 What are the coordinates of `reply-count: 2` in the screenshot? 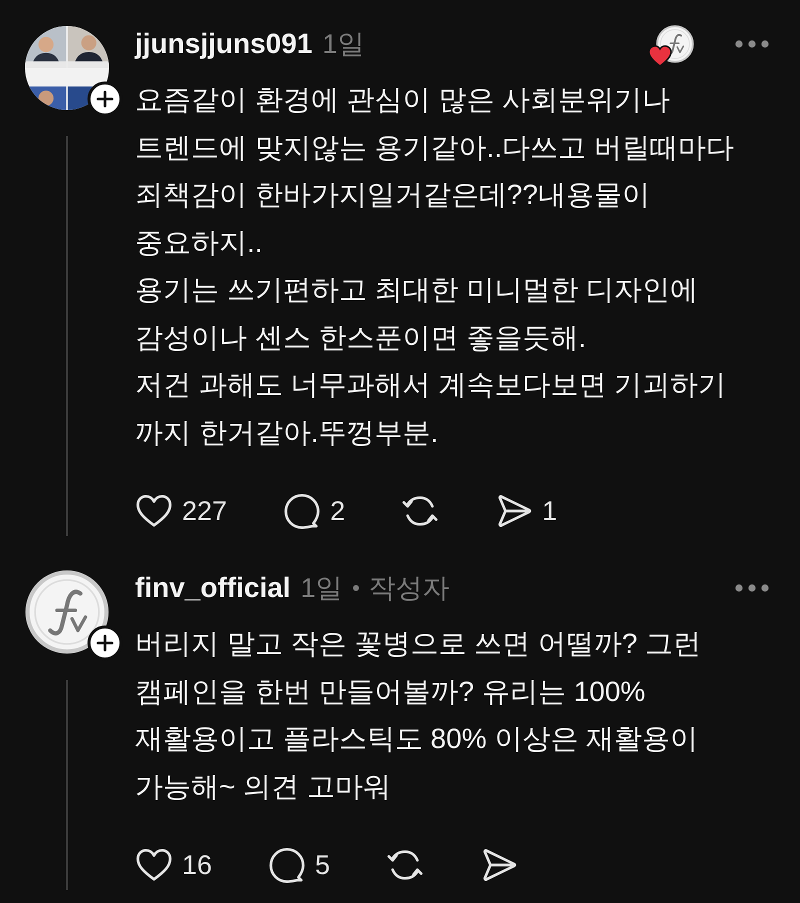 It's located at (338, 511).